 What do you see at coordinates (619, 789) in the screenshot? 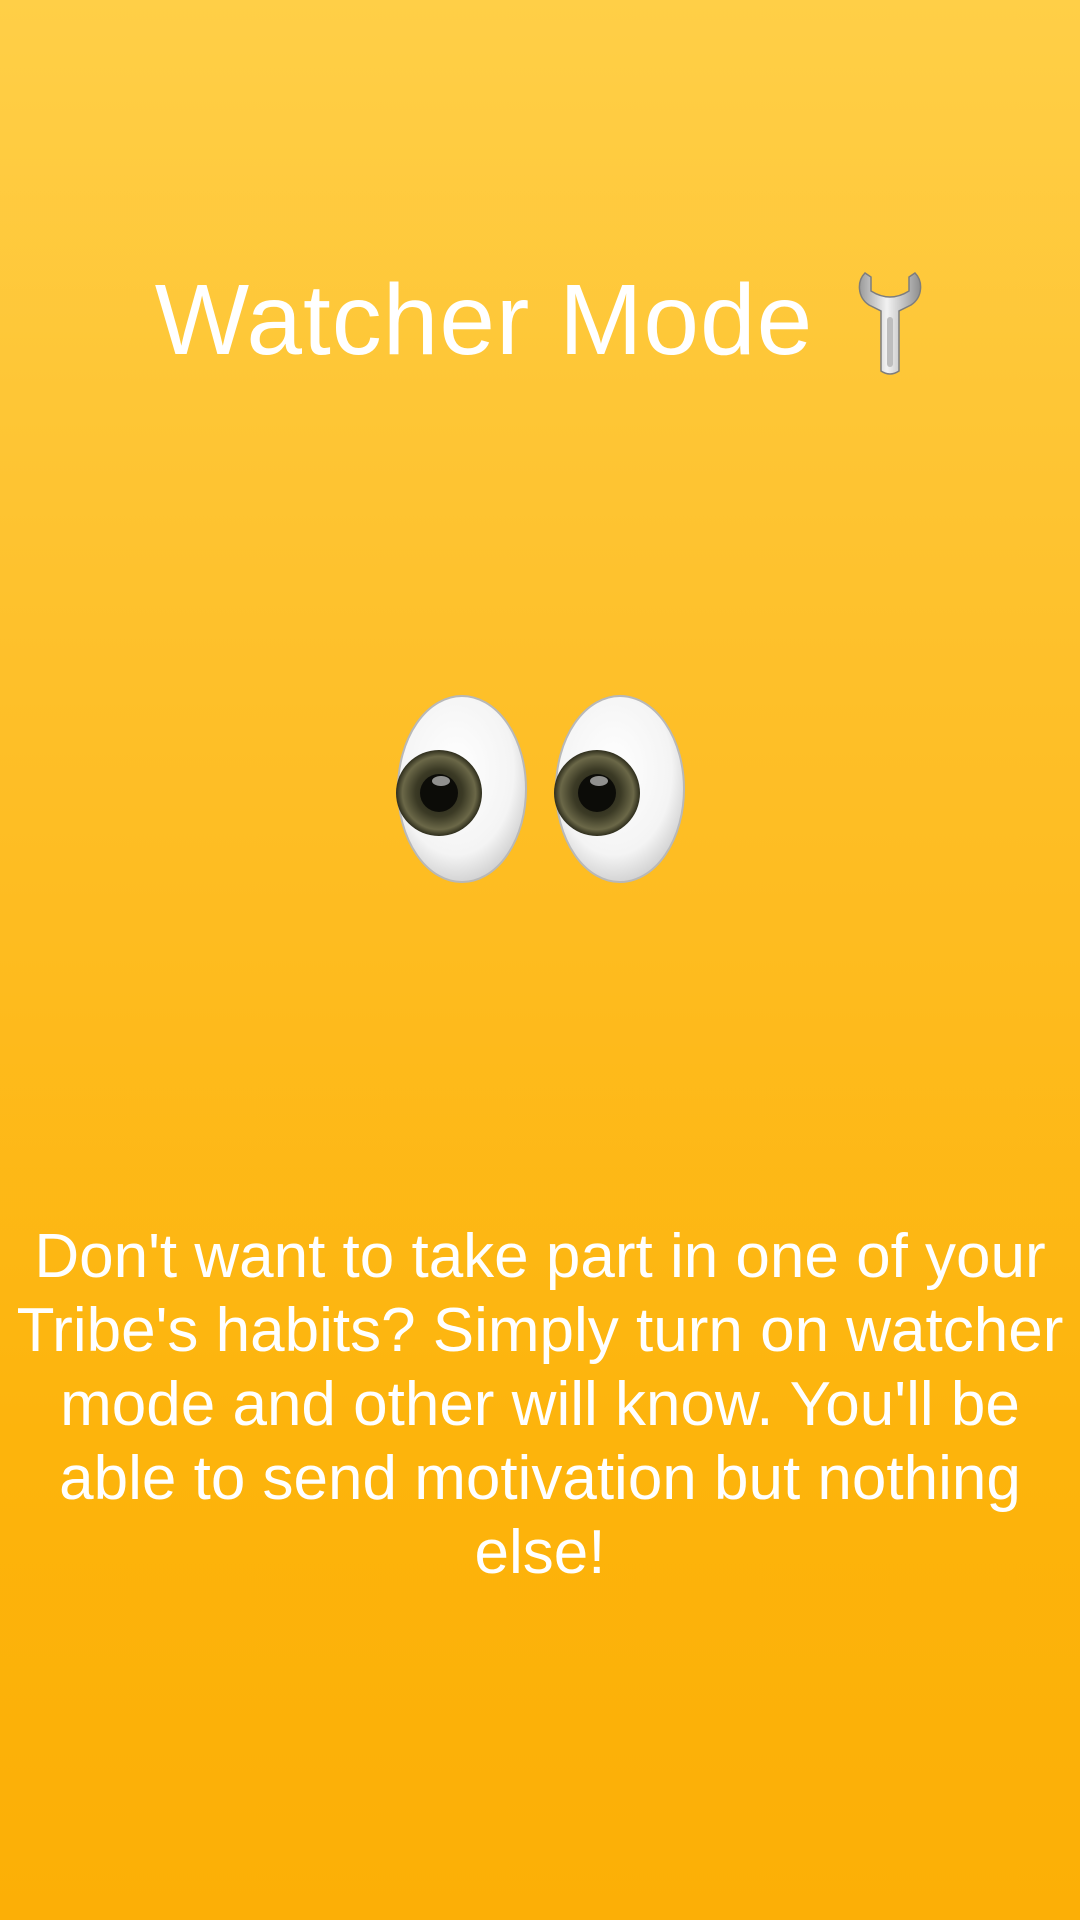
I see `right-eye` at bounding box center [619, 789].